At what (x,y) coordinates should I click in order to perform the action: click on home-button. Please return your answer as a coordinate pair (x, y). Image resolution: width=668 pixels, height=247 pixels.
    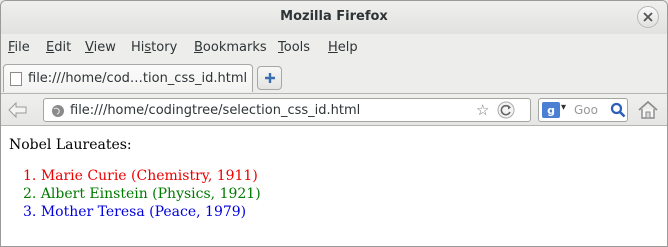
    Looking at the image, I should click on (648, 110).